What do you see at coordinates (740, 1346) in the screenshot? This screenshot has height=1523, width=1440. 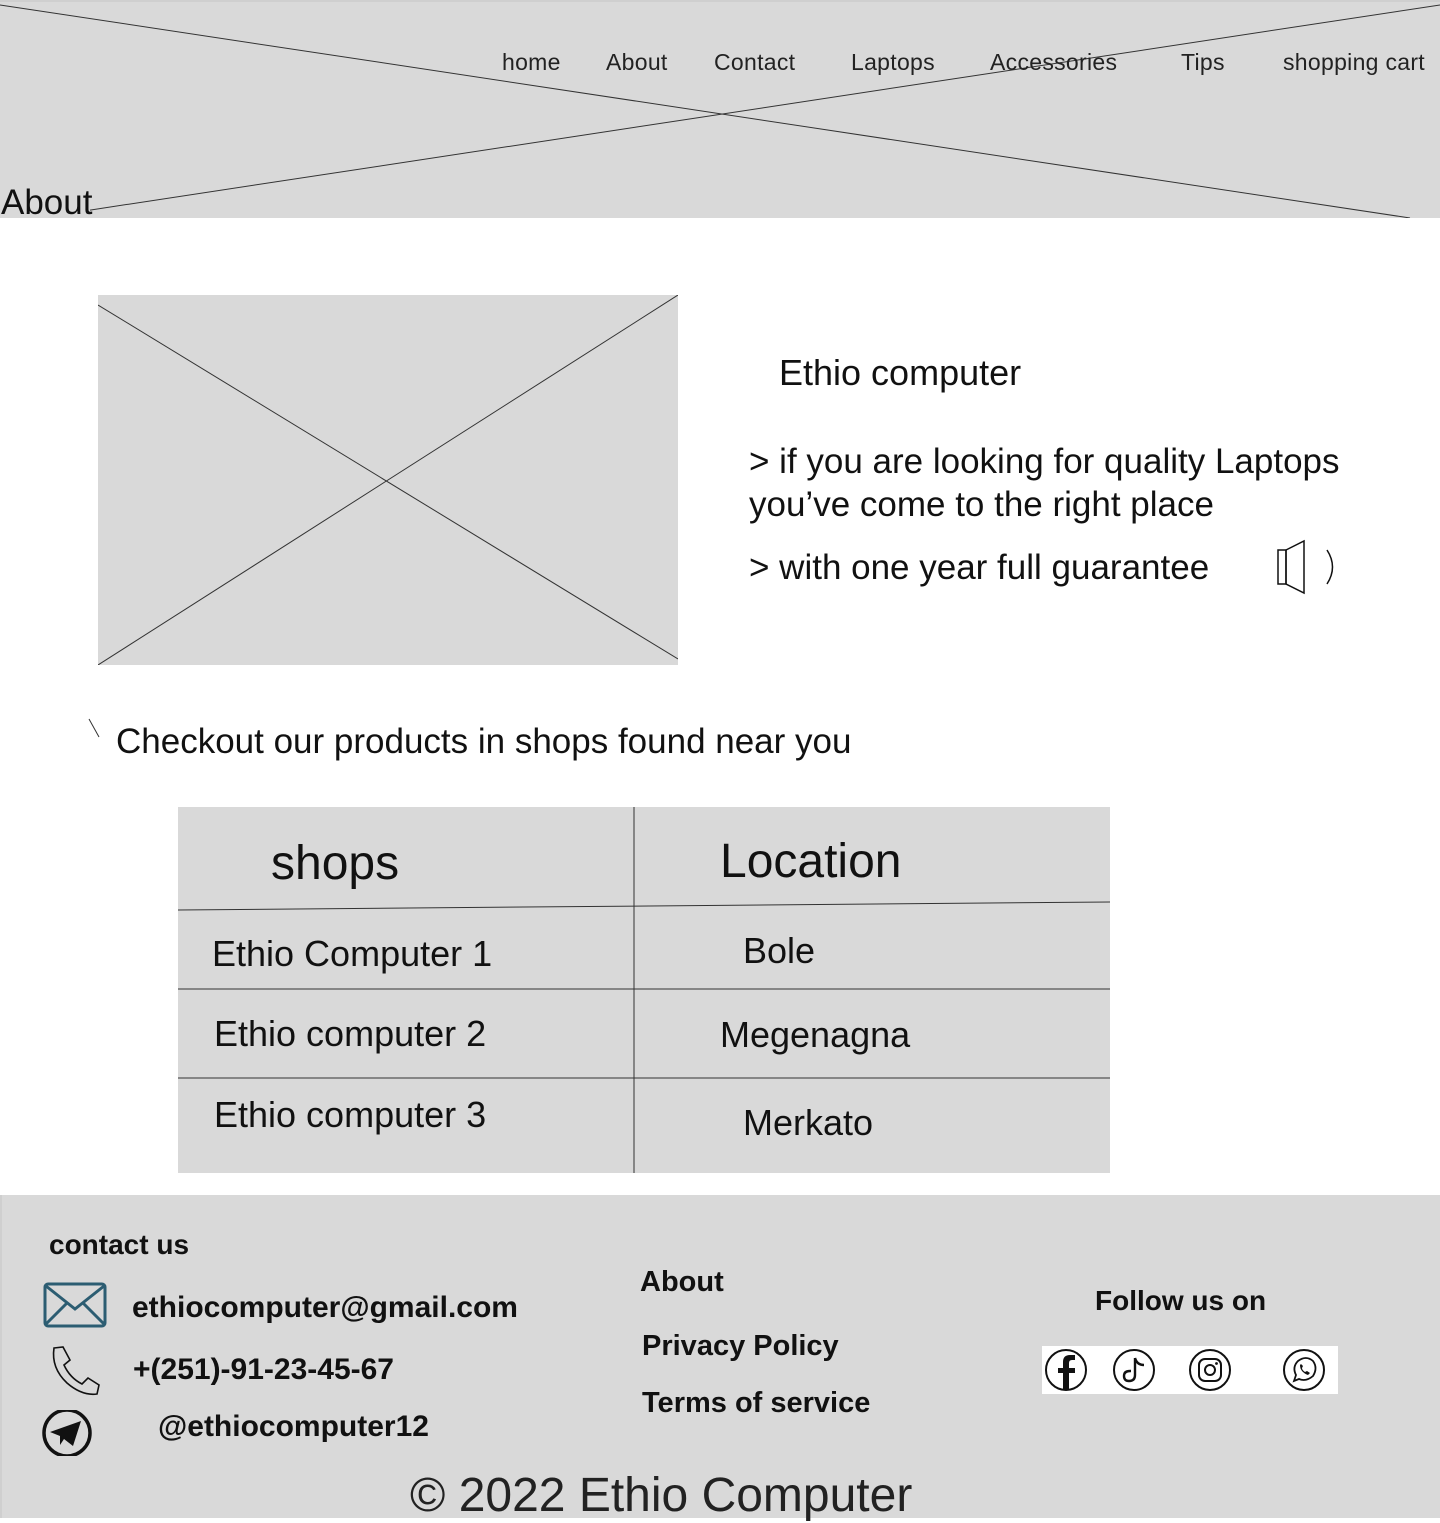 I see `privacy-policy-link: Privacy Policy` at bounding box center [740, 1346].